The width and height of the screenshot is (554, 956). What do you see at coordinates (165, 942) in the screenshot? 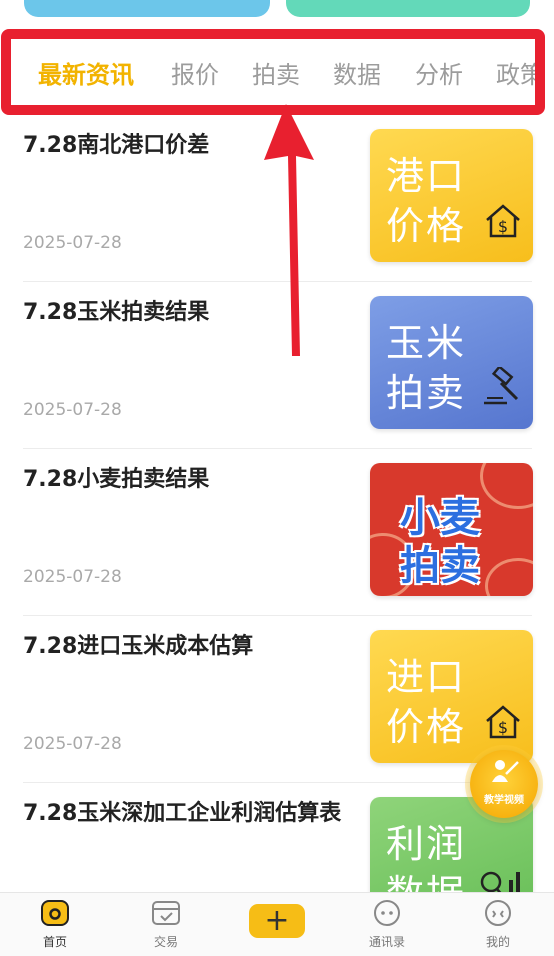
I see `nav-trade-label: 交易` at bounding box center [165, 942].